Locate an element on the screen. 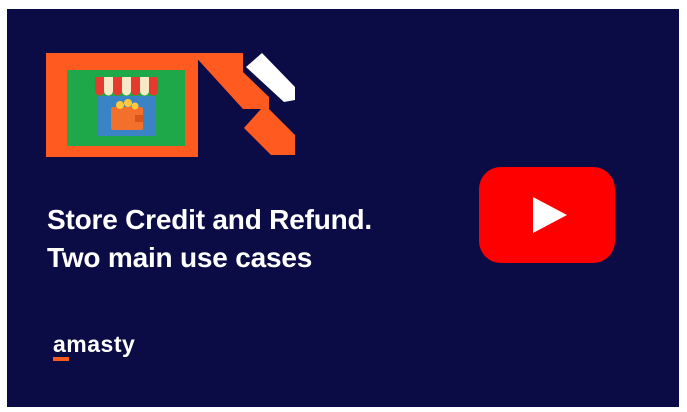 The width and height of the screenshot is (687, 412). video-title-line-1: Store Credit and Refund. is located at coordinates (209, 219).